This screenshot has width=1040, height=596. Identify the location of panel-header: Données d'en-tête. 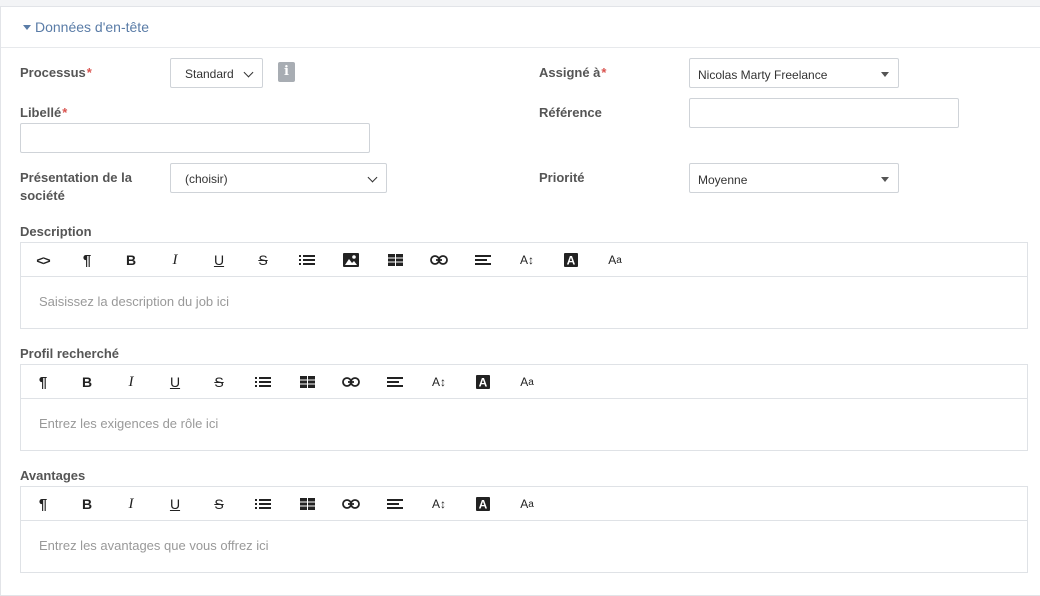
(520, 27).